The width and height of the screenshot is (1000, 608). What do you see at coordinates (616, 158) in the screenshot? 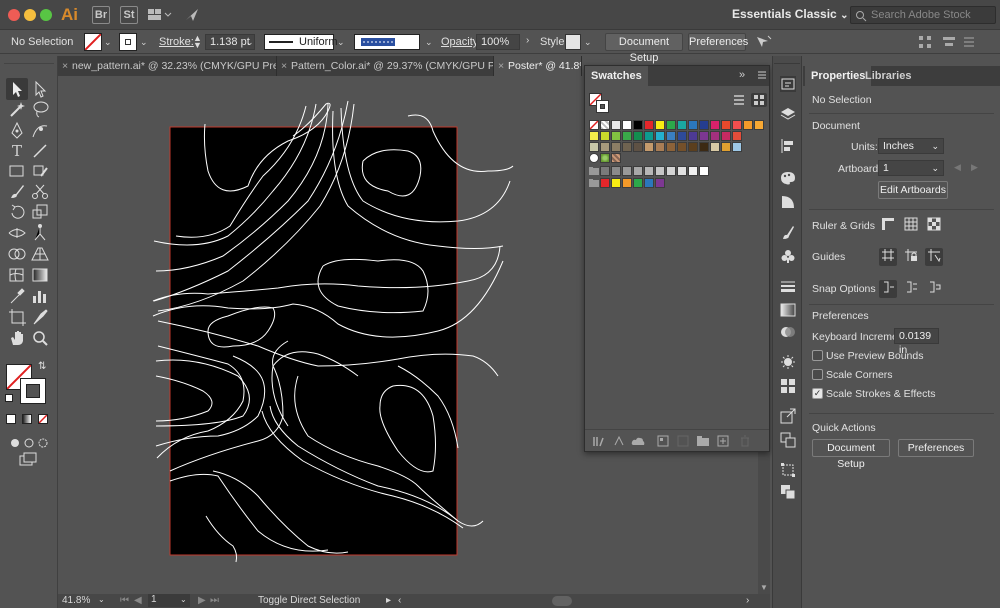
I see `swatch-pattern-texture` at bounding box center [616, 158].